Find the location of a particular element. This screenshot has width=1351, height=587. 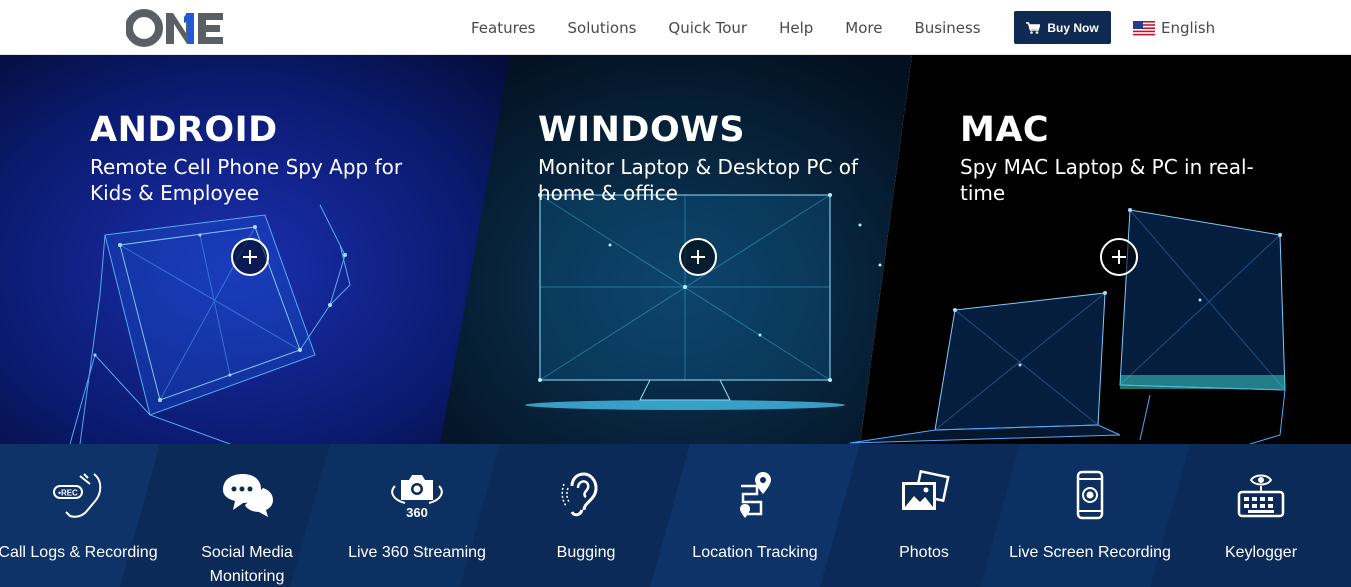

feature-location-tracking: Location Tracking is located at coordinates (755, 515).